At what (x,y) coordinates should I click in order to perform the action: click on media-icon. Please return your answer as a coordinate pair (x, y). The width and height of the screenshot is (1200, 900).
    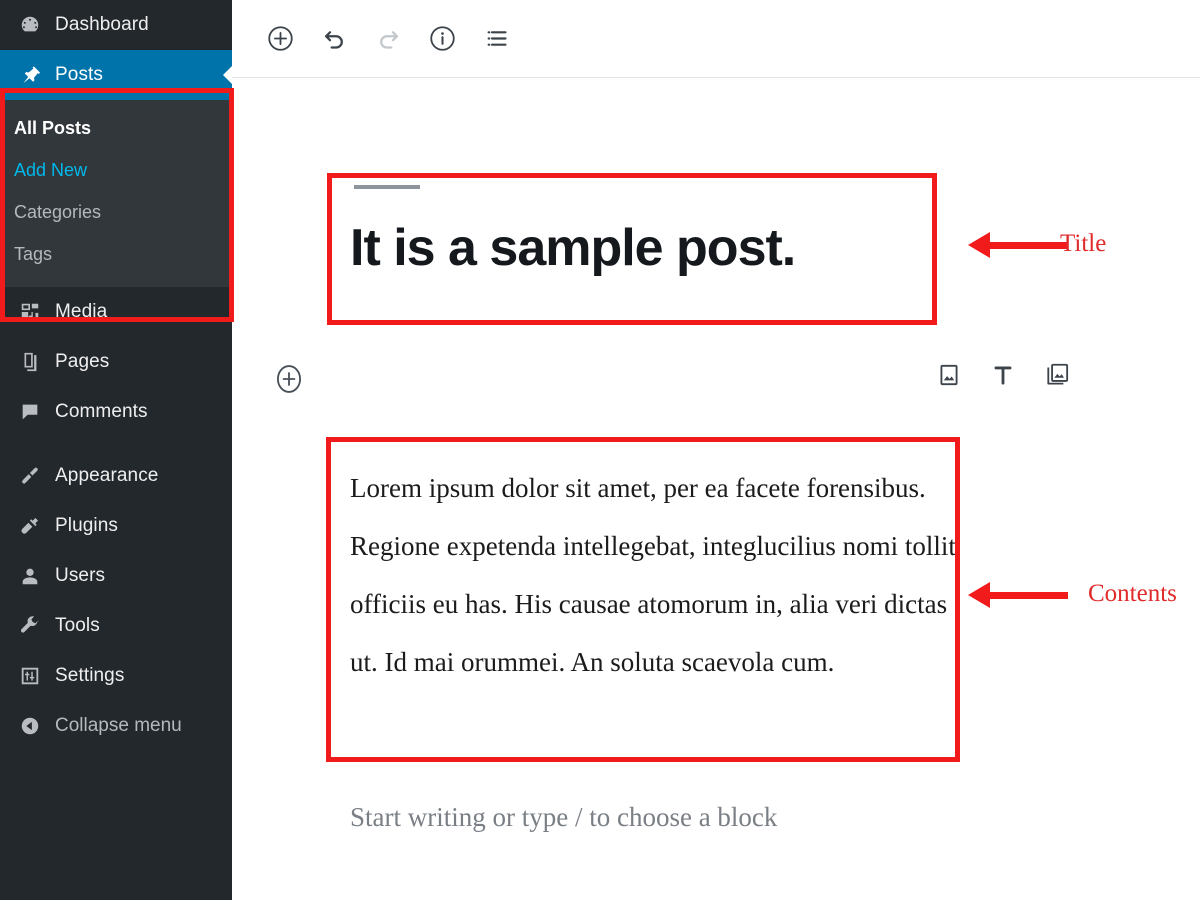
    Looking at the image, I should click on (30, 312).